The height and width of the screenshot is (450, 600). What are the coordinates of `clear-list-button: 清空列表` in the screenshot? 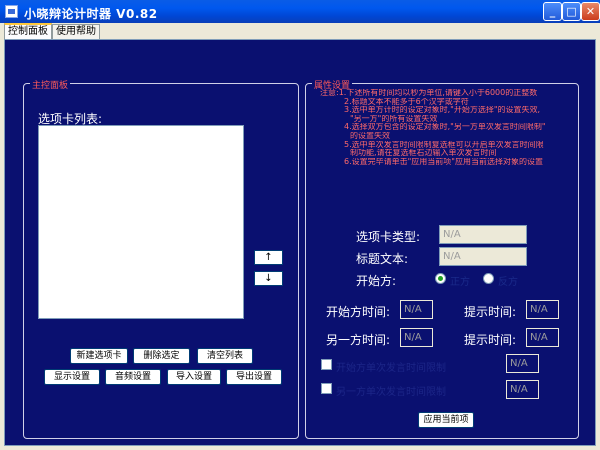 It's located at (225, 356).